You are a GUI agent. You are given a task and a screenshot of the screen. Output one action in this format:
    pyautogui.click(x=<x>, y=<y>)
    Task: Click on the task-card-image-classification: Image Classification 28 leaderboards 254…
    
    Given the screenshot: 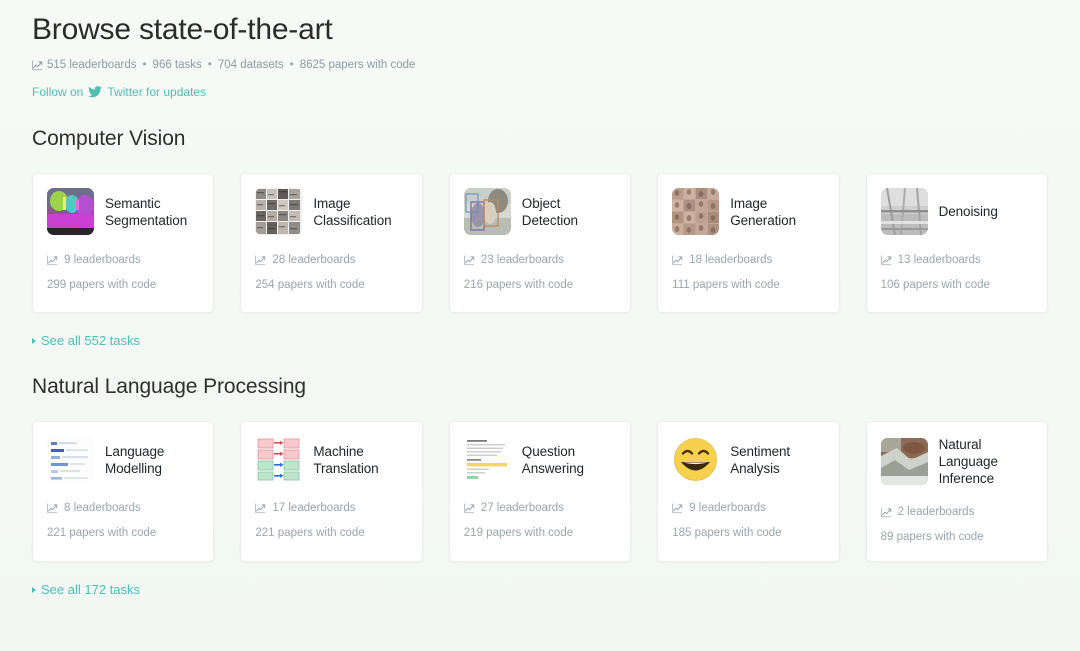 What is the action you would take?
    pyautogui.click(x=331, y=243)
    